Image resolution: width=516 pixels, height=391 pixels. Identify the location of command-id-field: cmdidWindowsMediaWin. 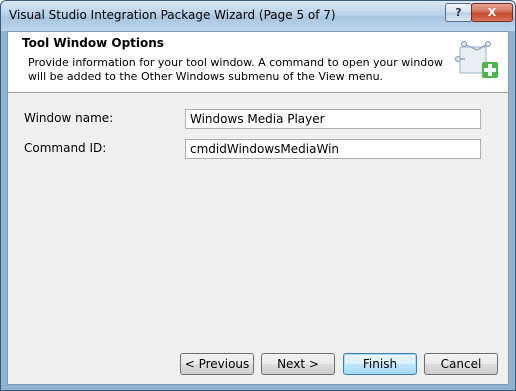
(333, 149).